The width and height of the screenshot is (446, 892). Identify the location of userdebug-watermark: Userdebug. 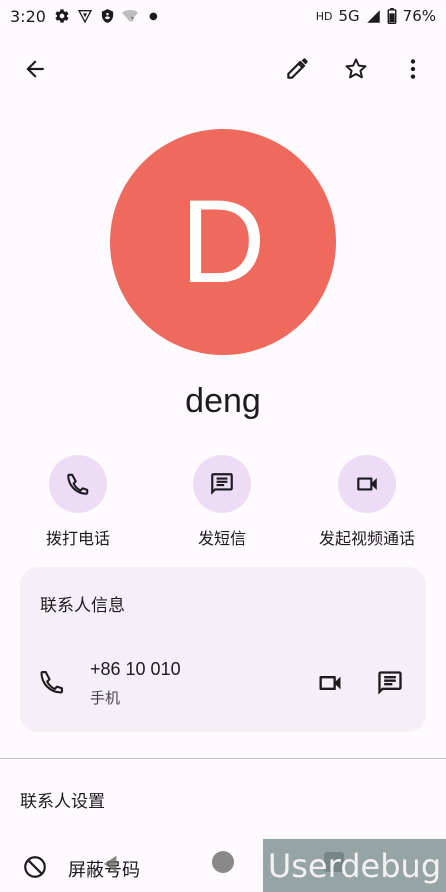
(354, 865).